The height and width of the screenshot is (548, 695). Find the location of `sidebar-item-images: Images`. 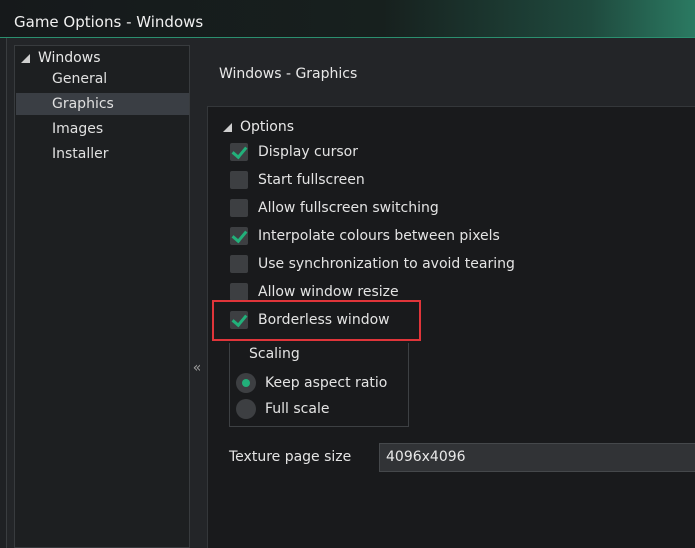

sidebar-item-images: Images is located at coordinates (102, 129).